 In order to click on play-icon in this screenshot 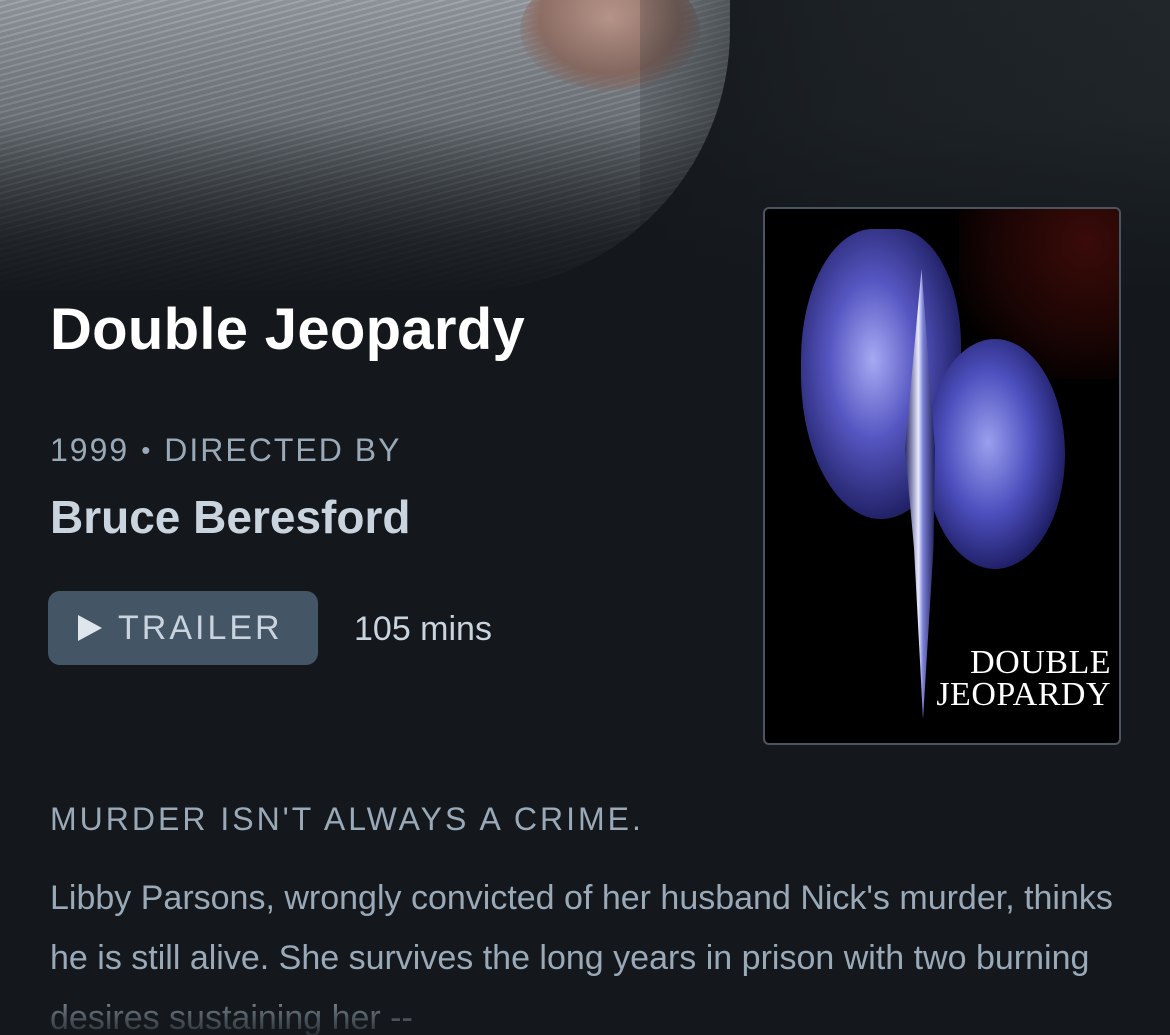, I will do `click(90, 628)`.